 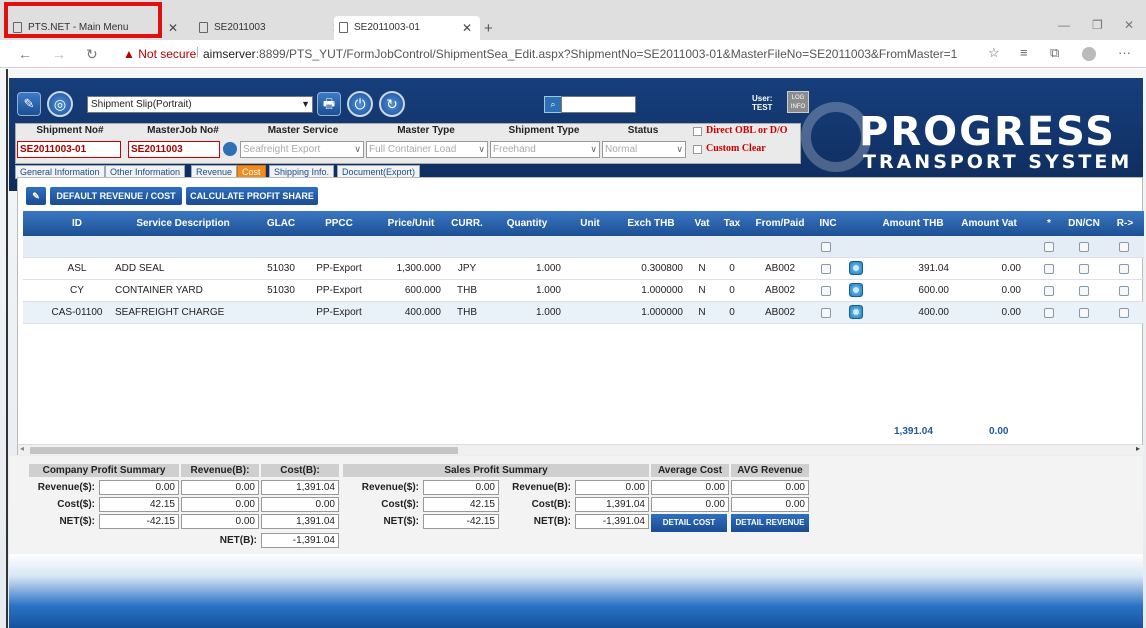 I want to click on company-net-b2-value: 1,391.04, so click(x=300, y=521).